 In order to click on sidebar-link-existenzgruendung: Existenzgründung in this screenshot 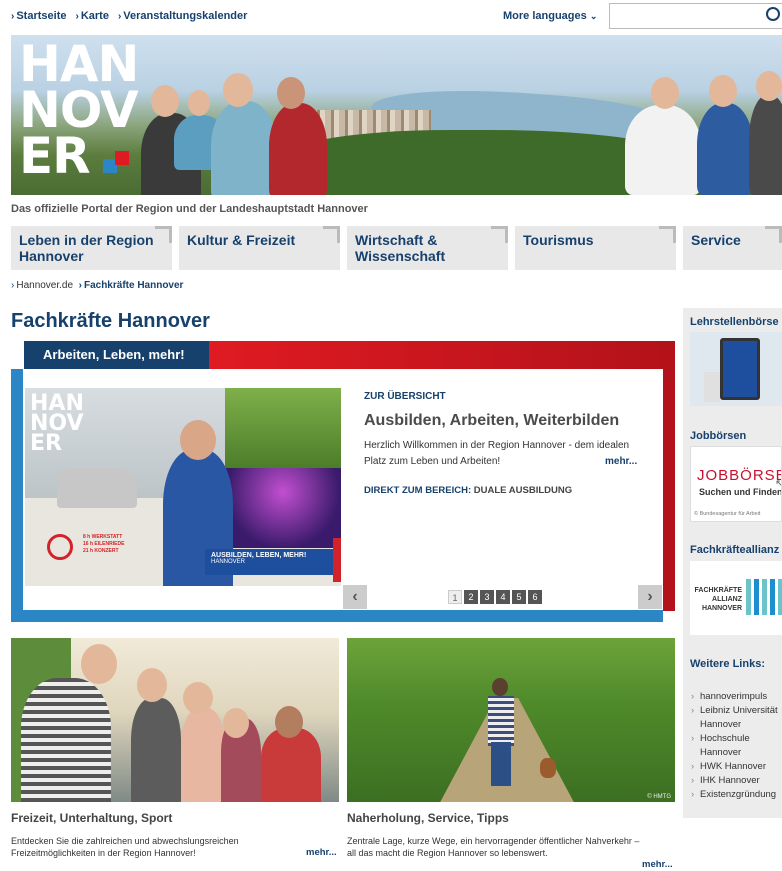, I will do `click(736, 795)`.